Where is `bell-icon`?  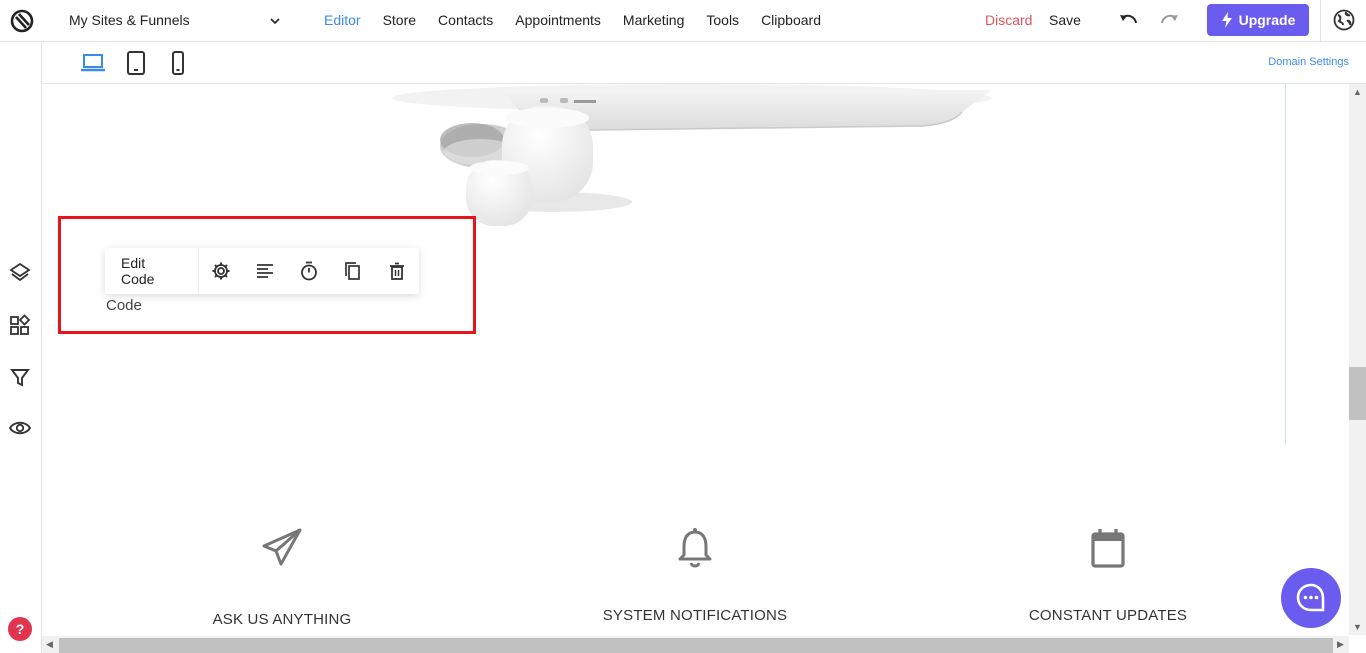
bell-icon is located at coordinates (695, 548).